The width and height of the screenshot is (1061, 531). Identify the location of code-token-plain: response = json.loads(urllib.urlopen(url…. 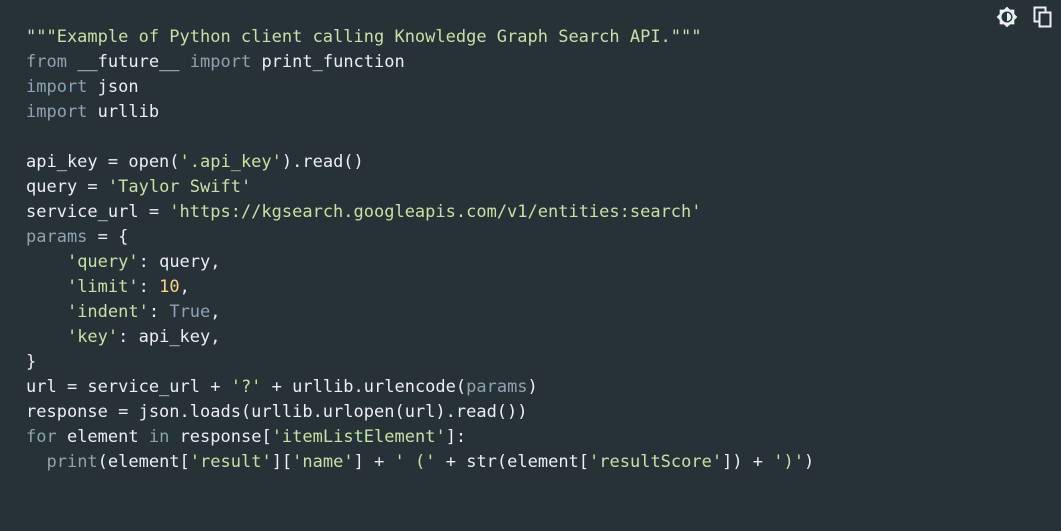
(277, 412).